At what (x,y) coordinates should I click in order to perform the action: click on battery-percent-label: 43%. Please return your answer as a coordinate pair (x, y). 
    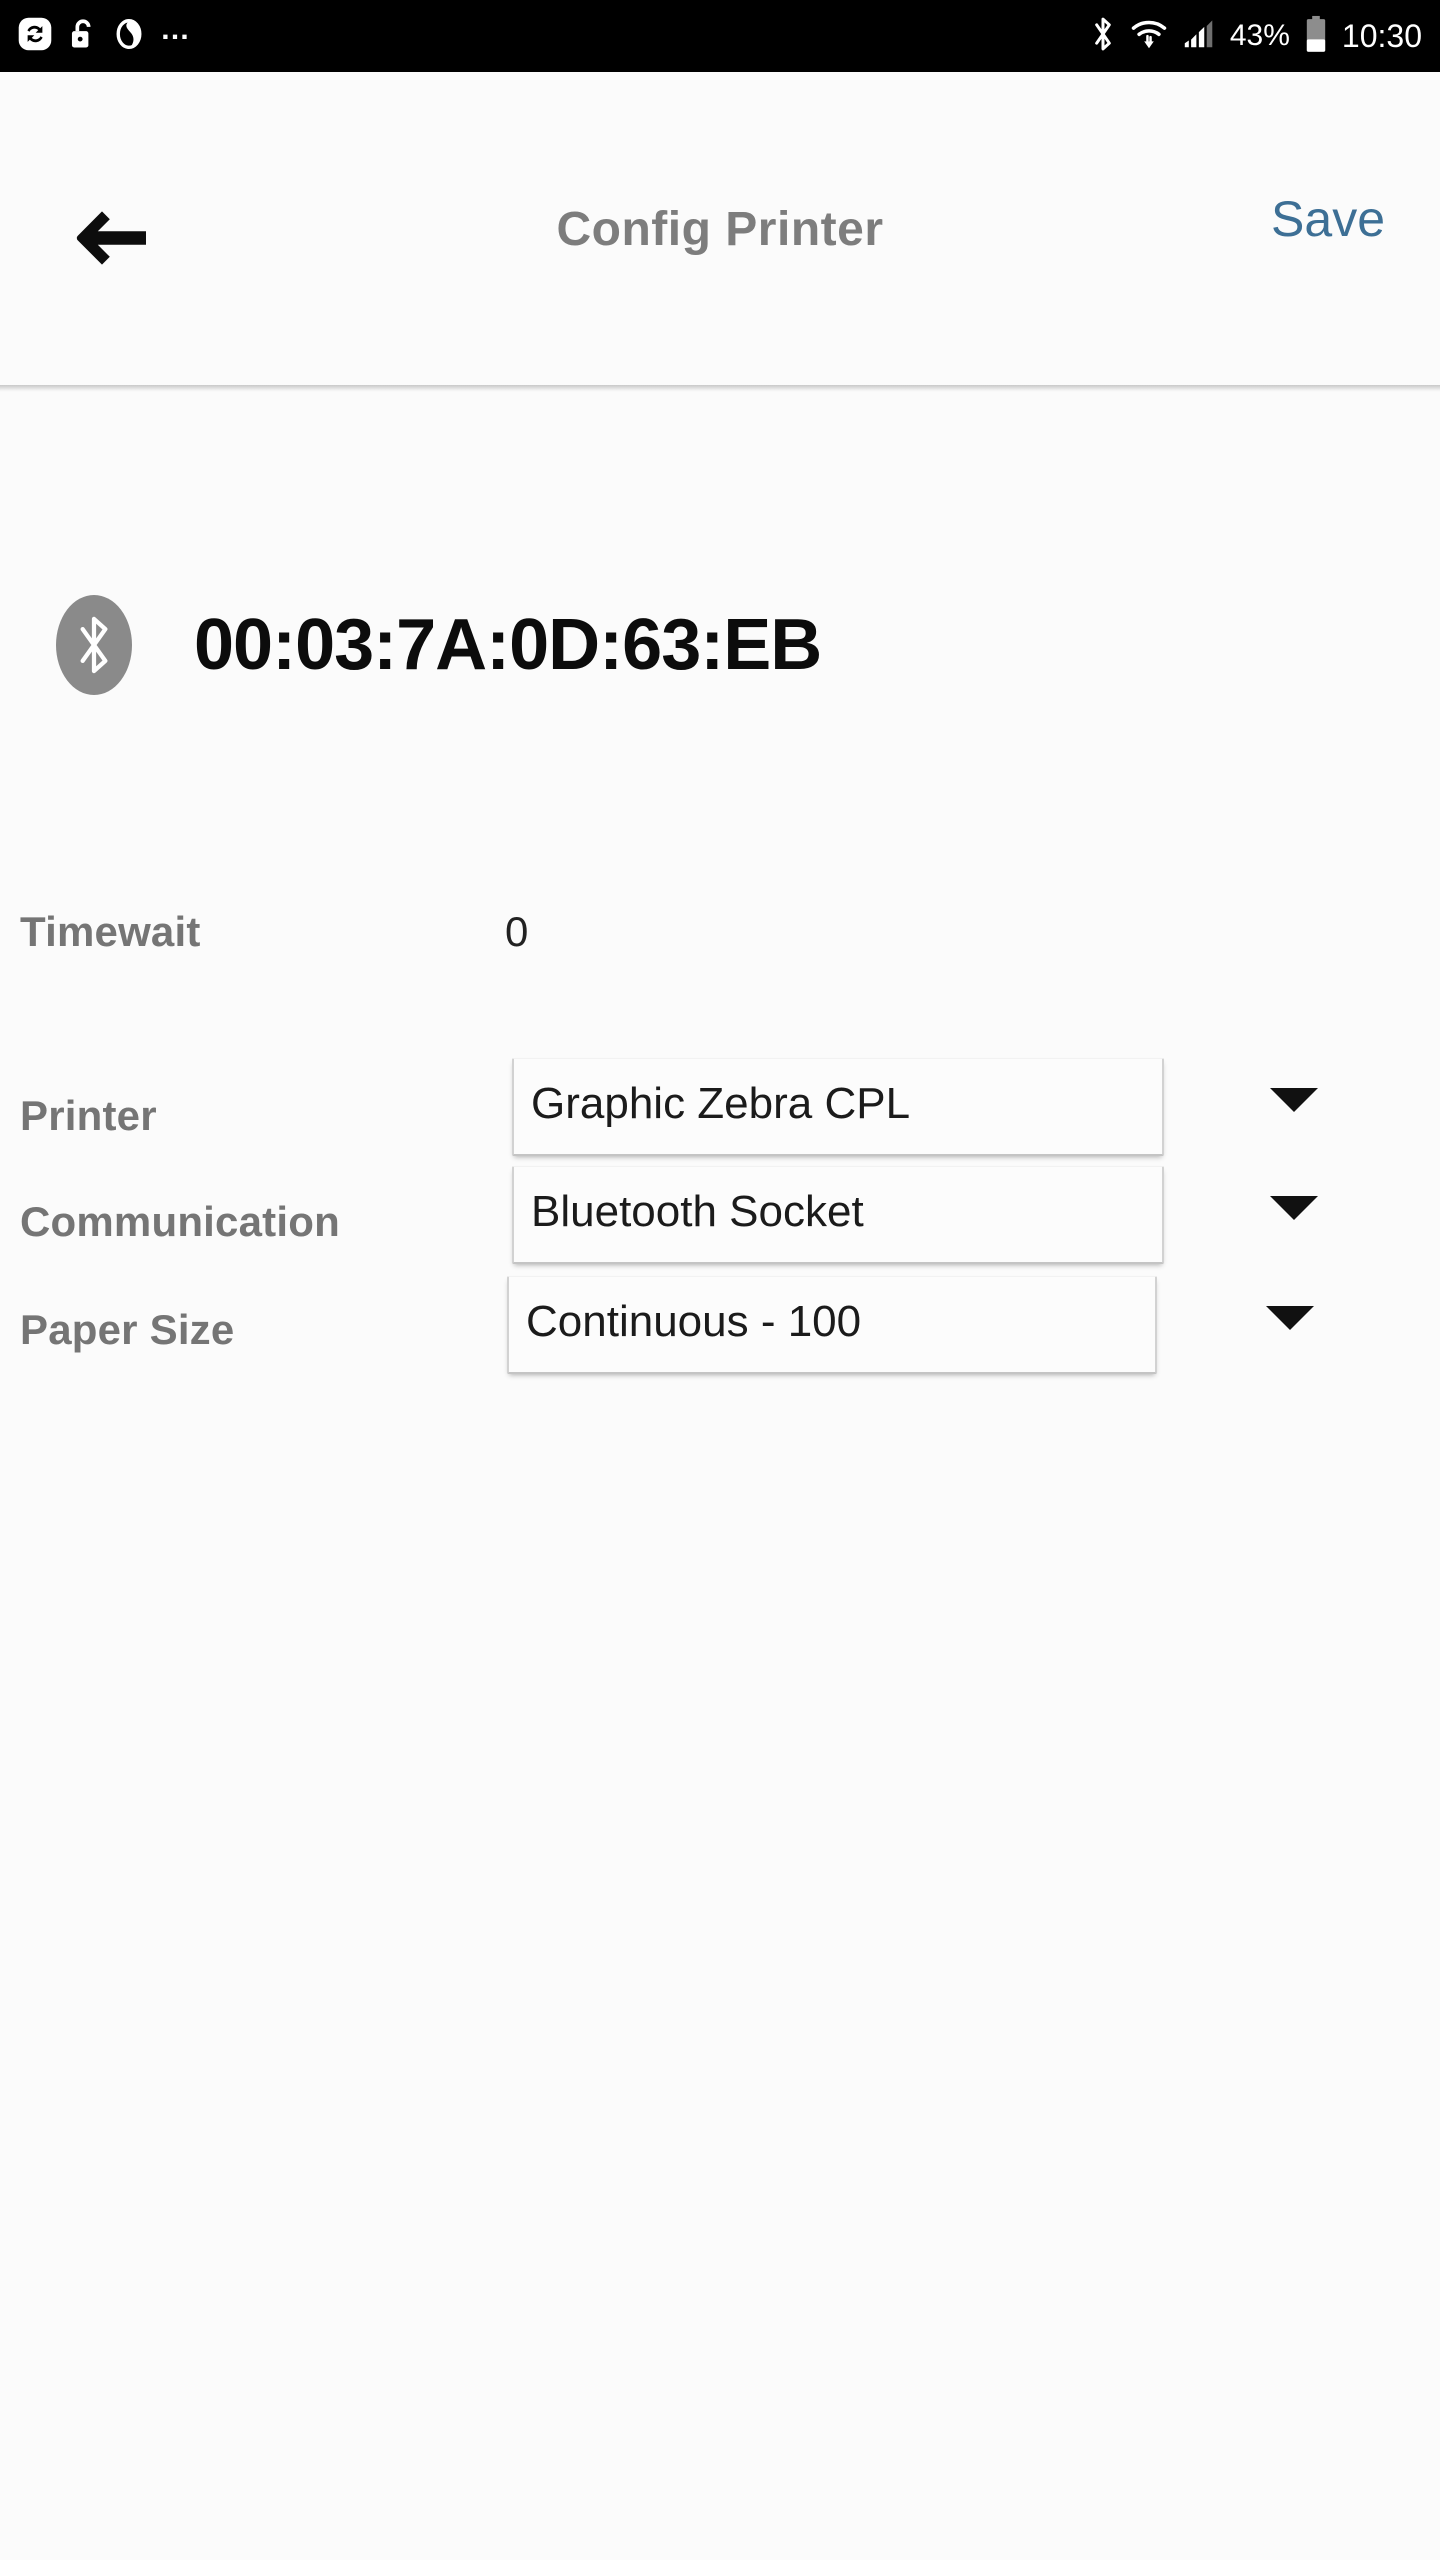
    Looking at the image, I should click on (1259, 35).